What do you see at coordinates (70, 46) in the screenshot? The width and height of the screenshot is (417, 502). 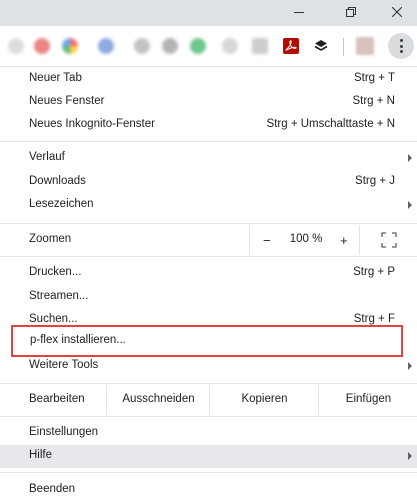 I see `extension-icon-multicolor` at bounding box center [70, 46].